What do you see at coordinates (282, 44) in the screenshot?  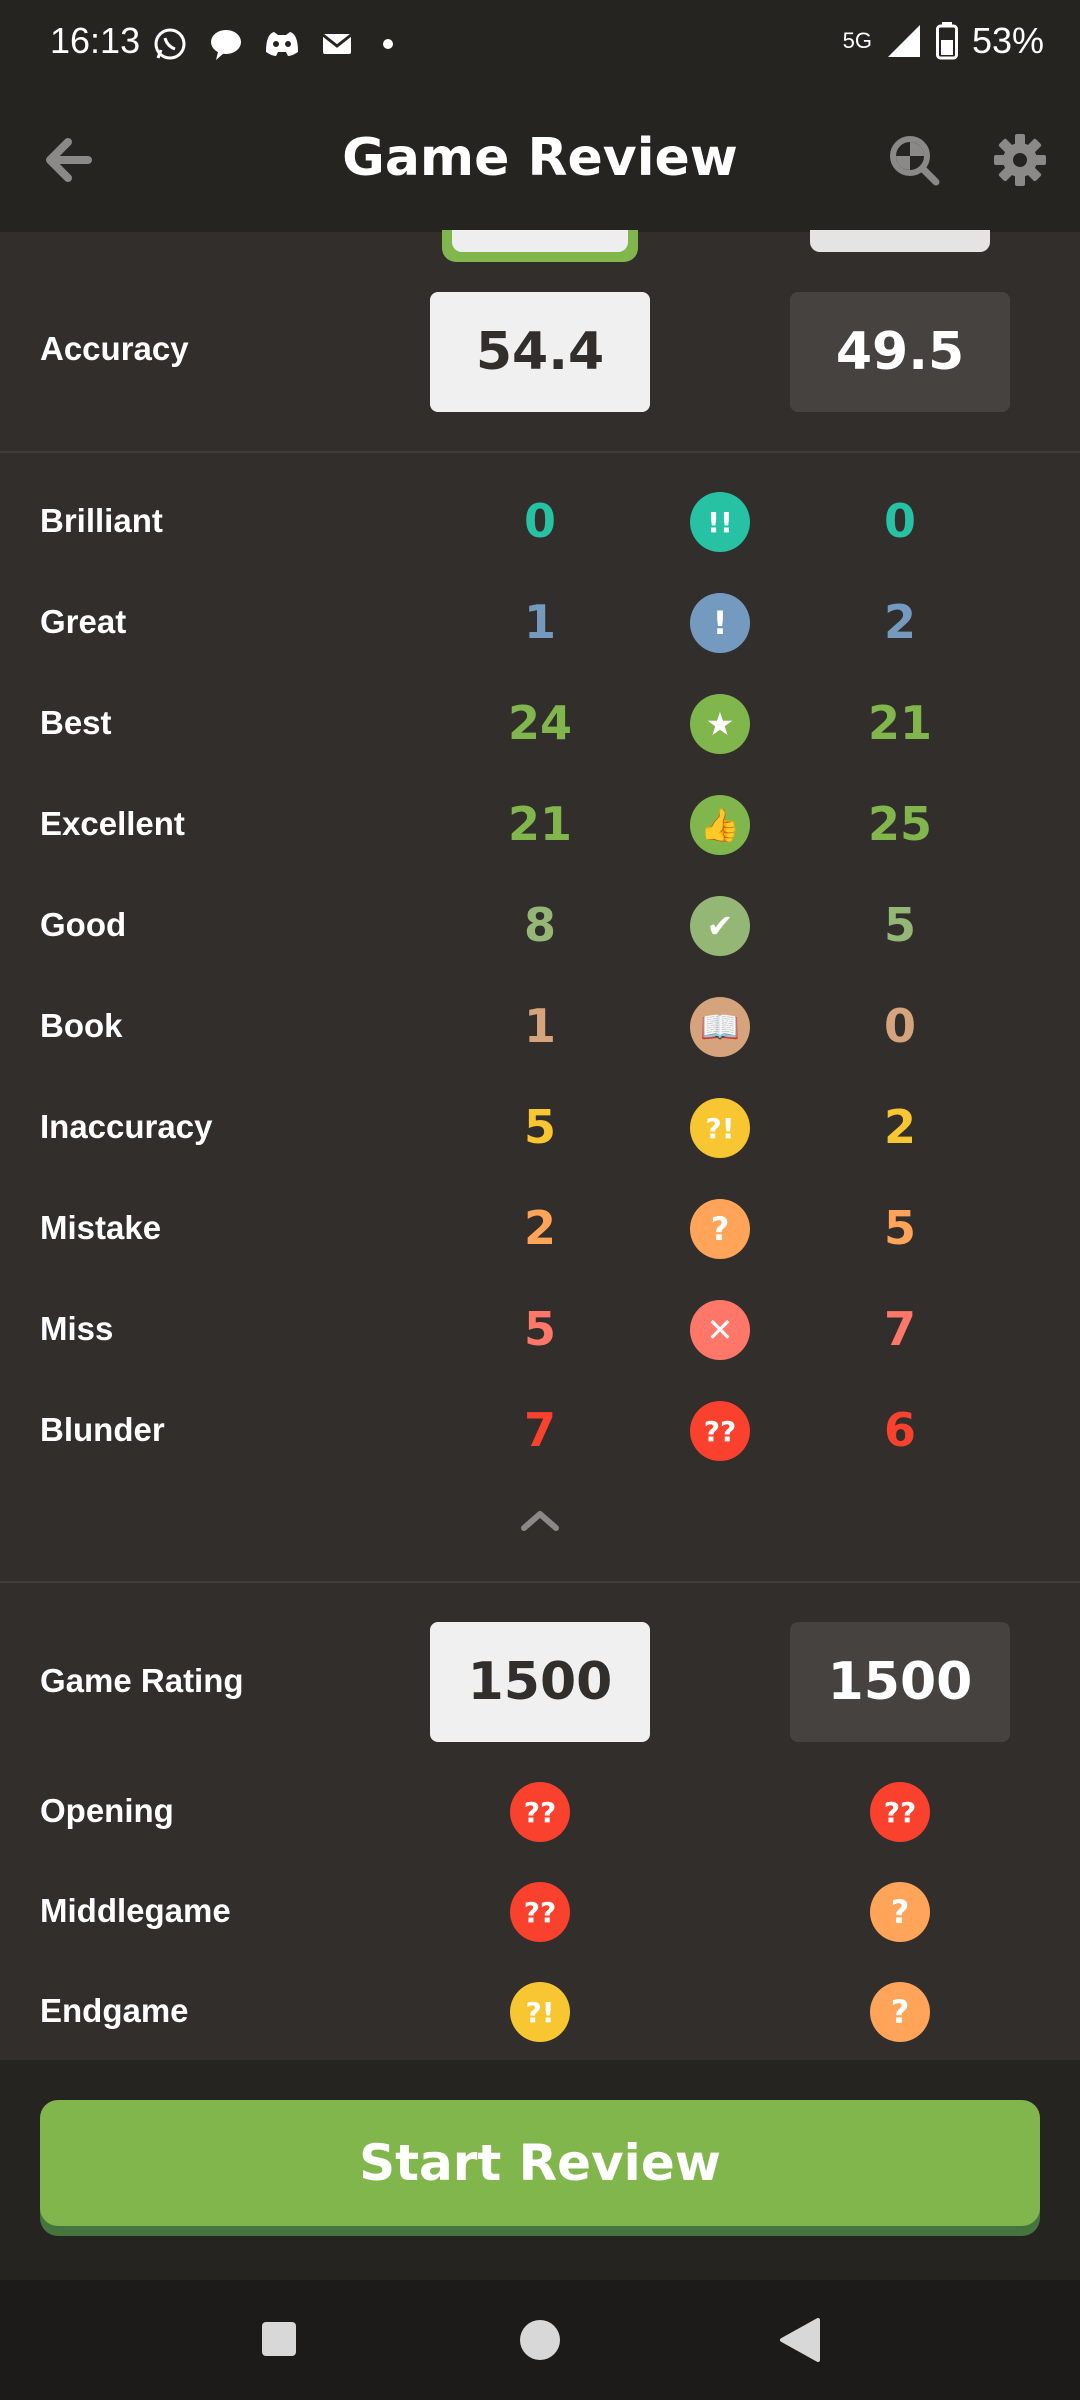 I see `discord-icon` at bounding box center [282, 44].